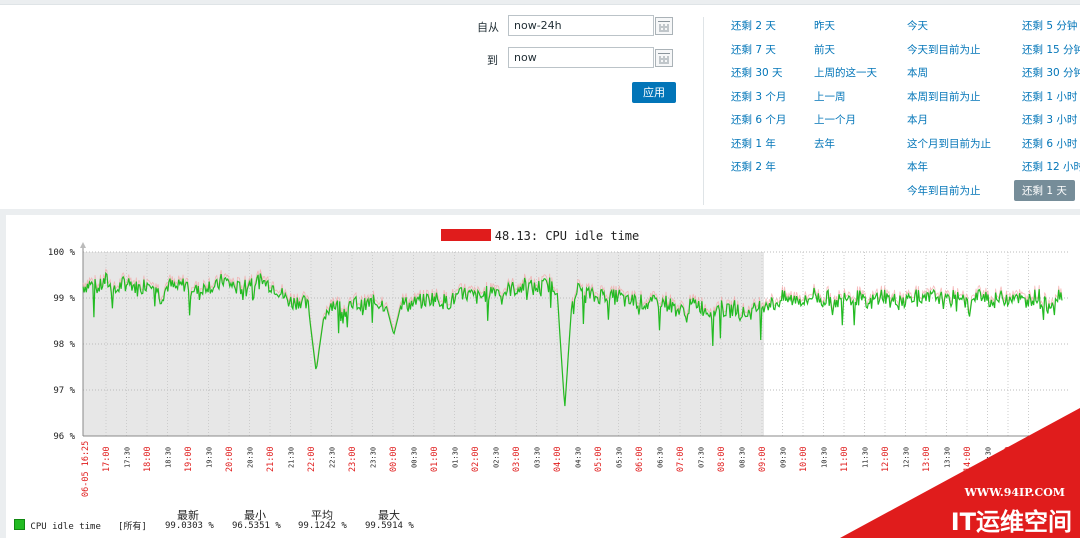  Describe the element at coordinates (538, 457) in the screenshot. I see `x-tick-label: 03:30` at that location.